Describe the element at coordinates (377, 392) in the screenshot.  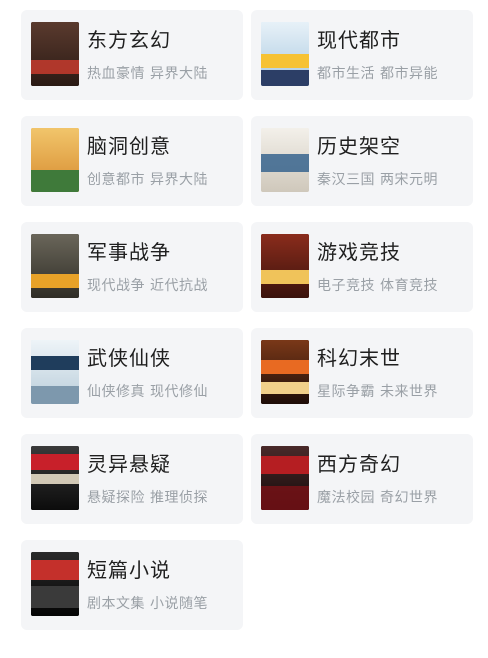
I see `category-subtitle: 星际争霸 未来世界` at that location.